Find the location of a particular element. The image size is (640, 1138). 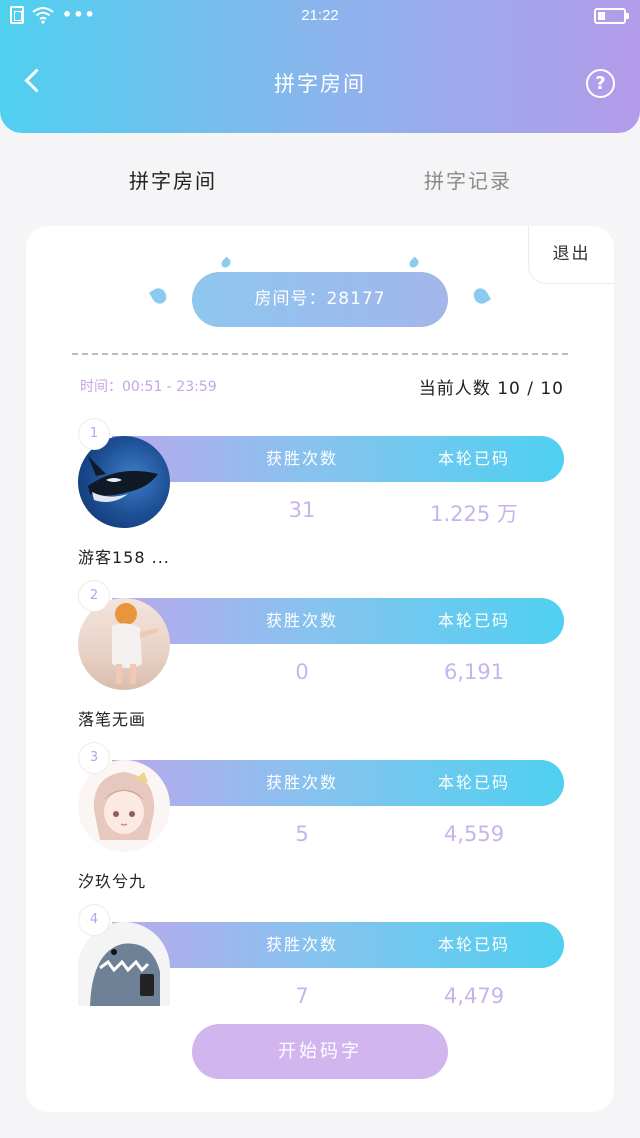

people-count: 当前人数 10 / 10 is located at coordinates (491, 389).